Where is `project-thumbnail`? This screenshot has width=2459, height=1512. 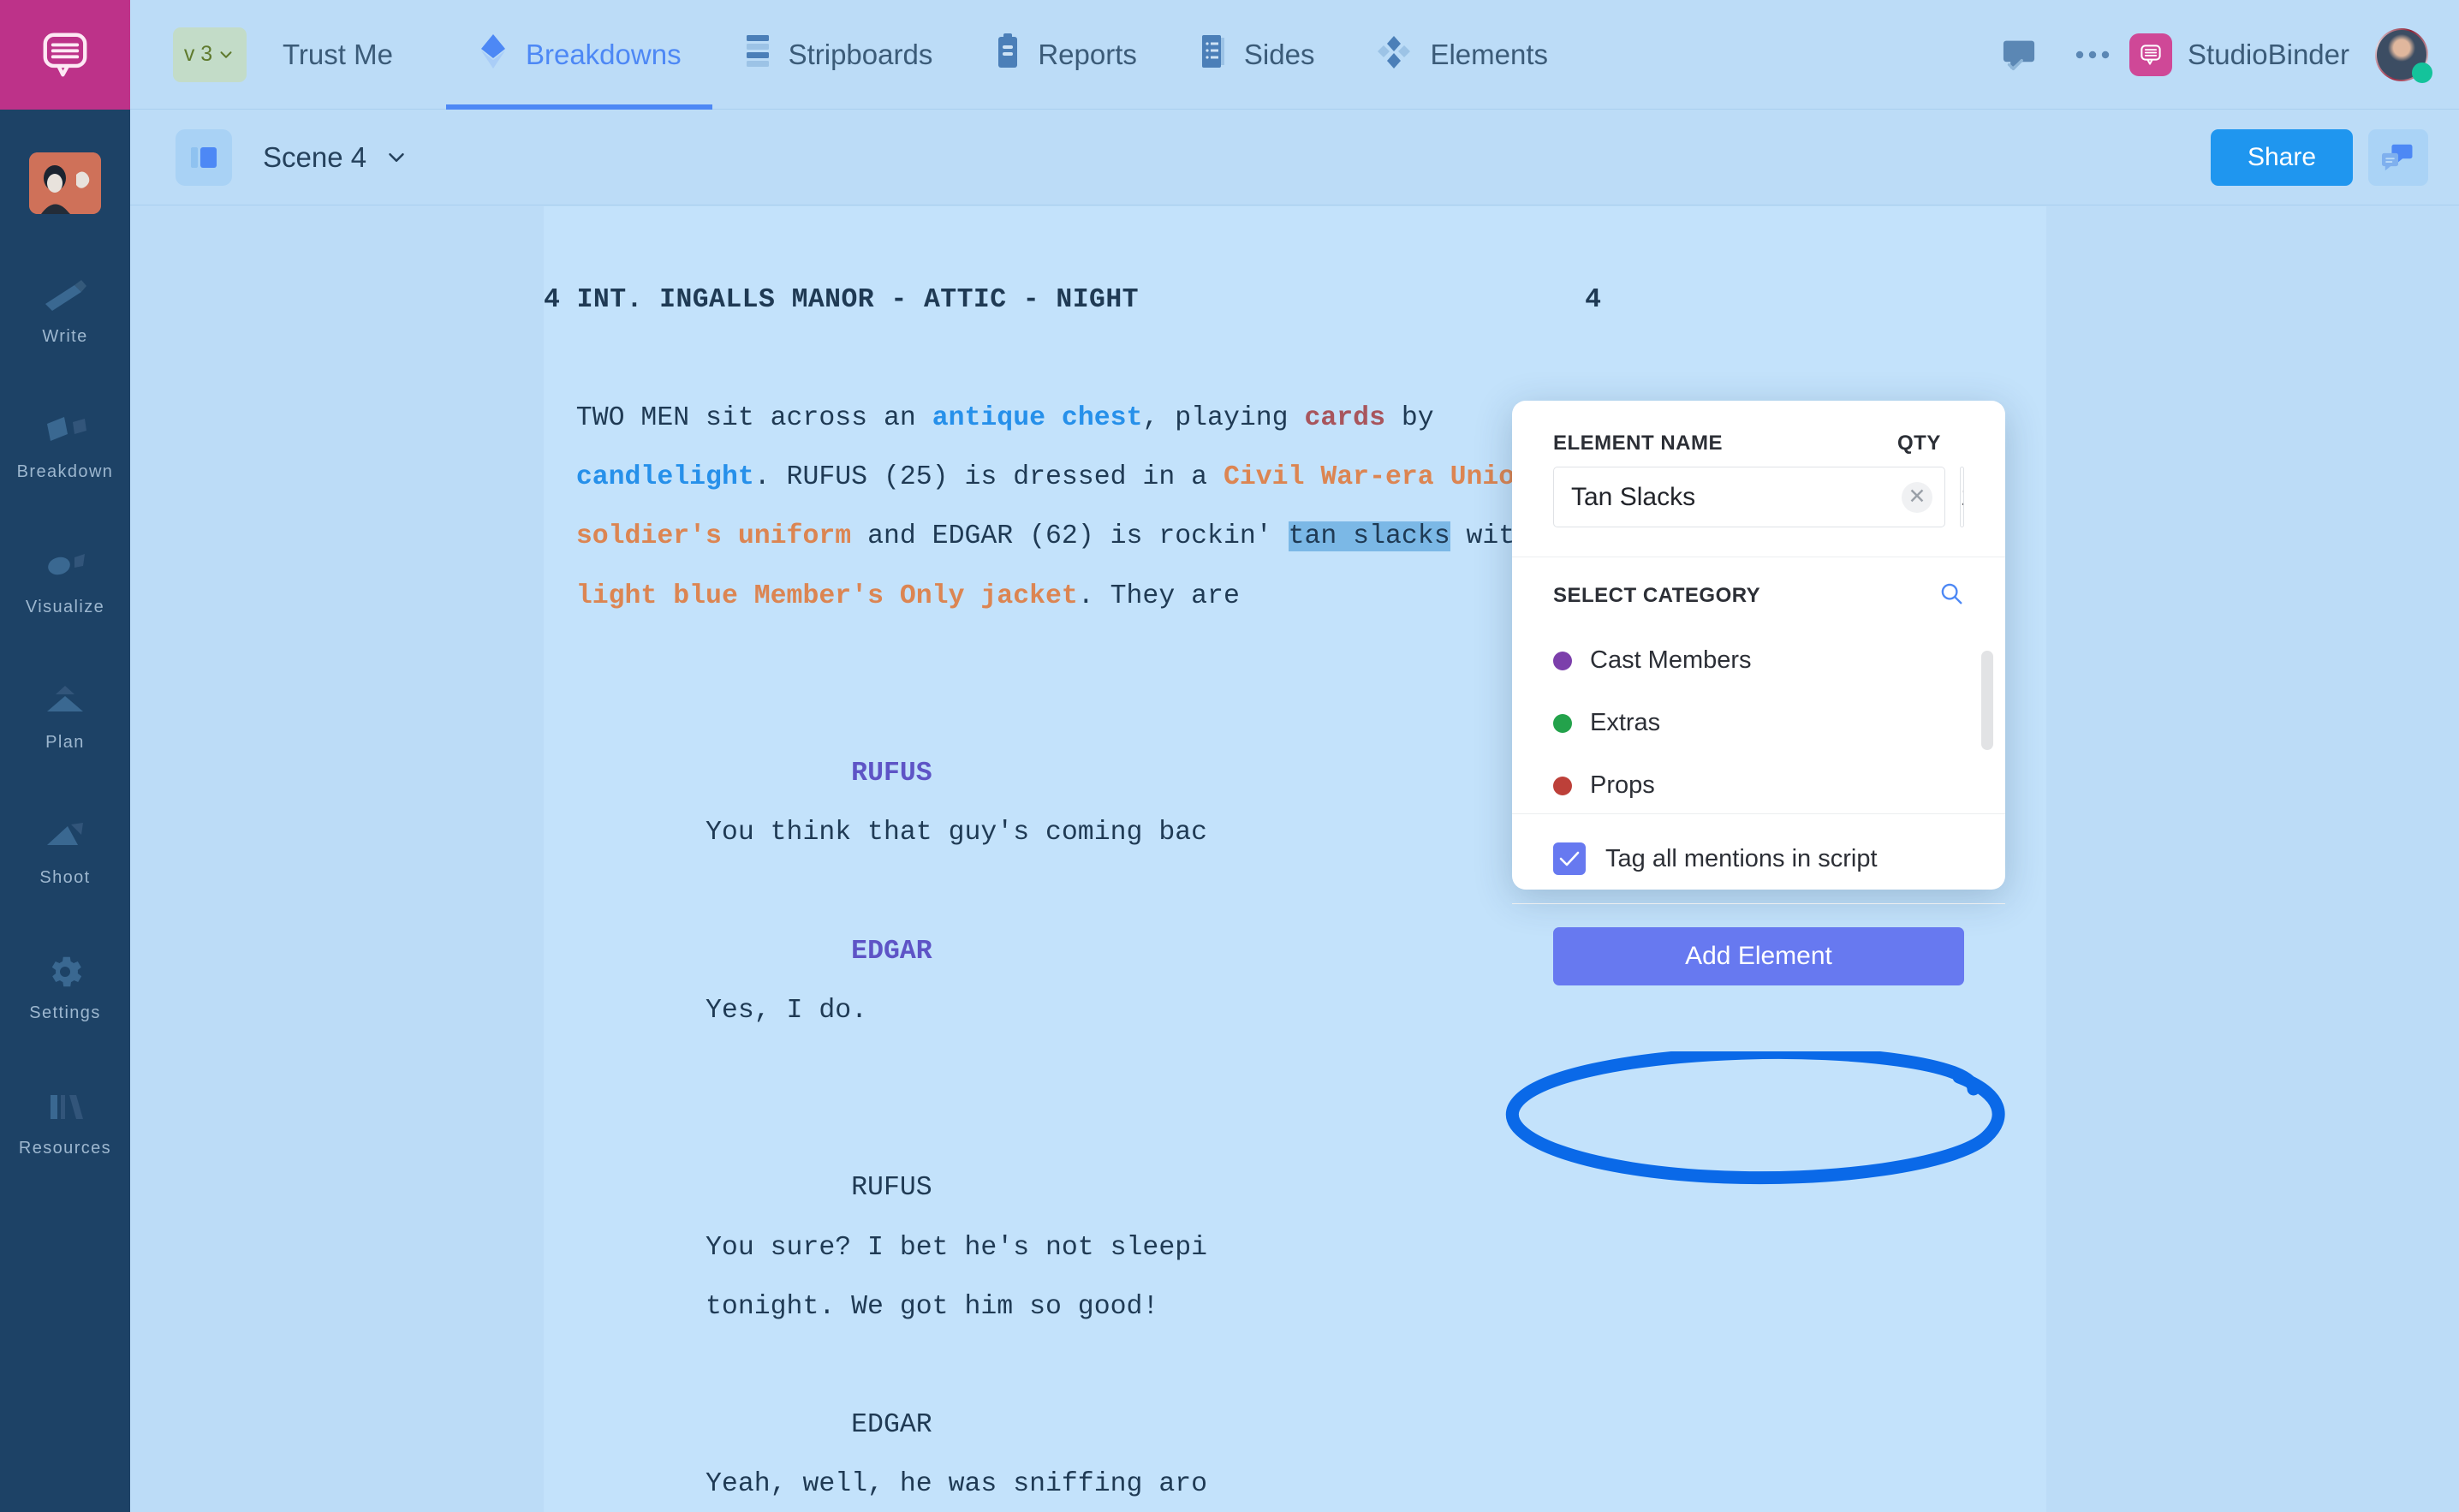 project-thumbnail is located at coordinates (65, 183).